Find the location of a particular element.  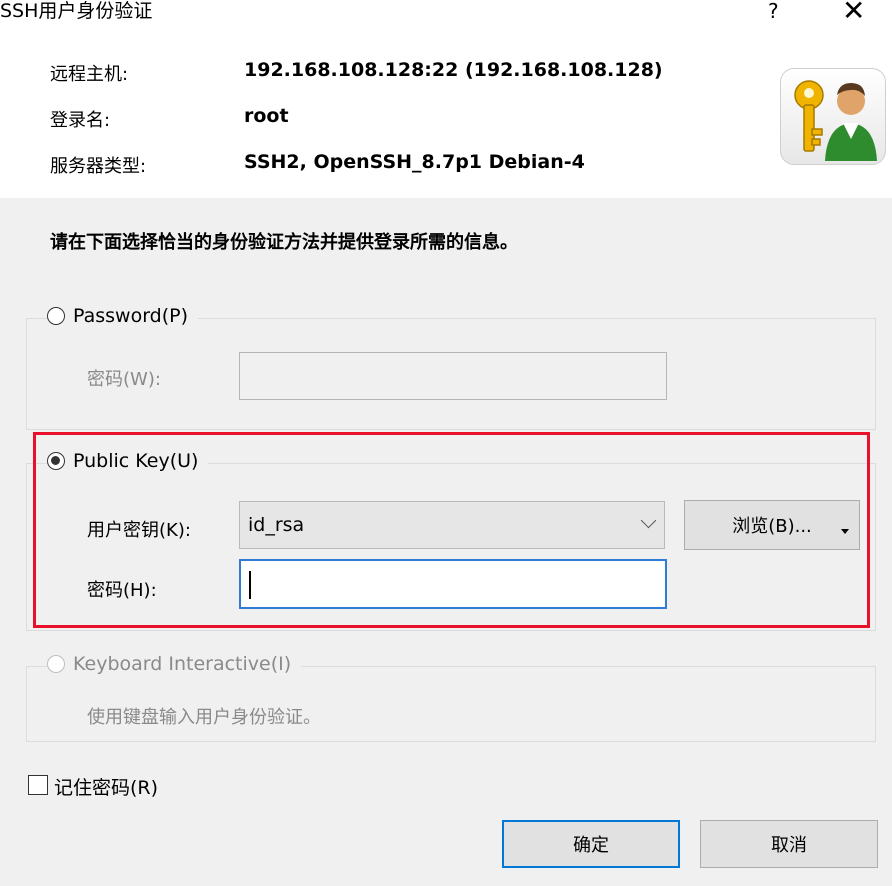

password-radio is located at coordinates (56, 316).